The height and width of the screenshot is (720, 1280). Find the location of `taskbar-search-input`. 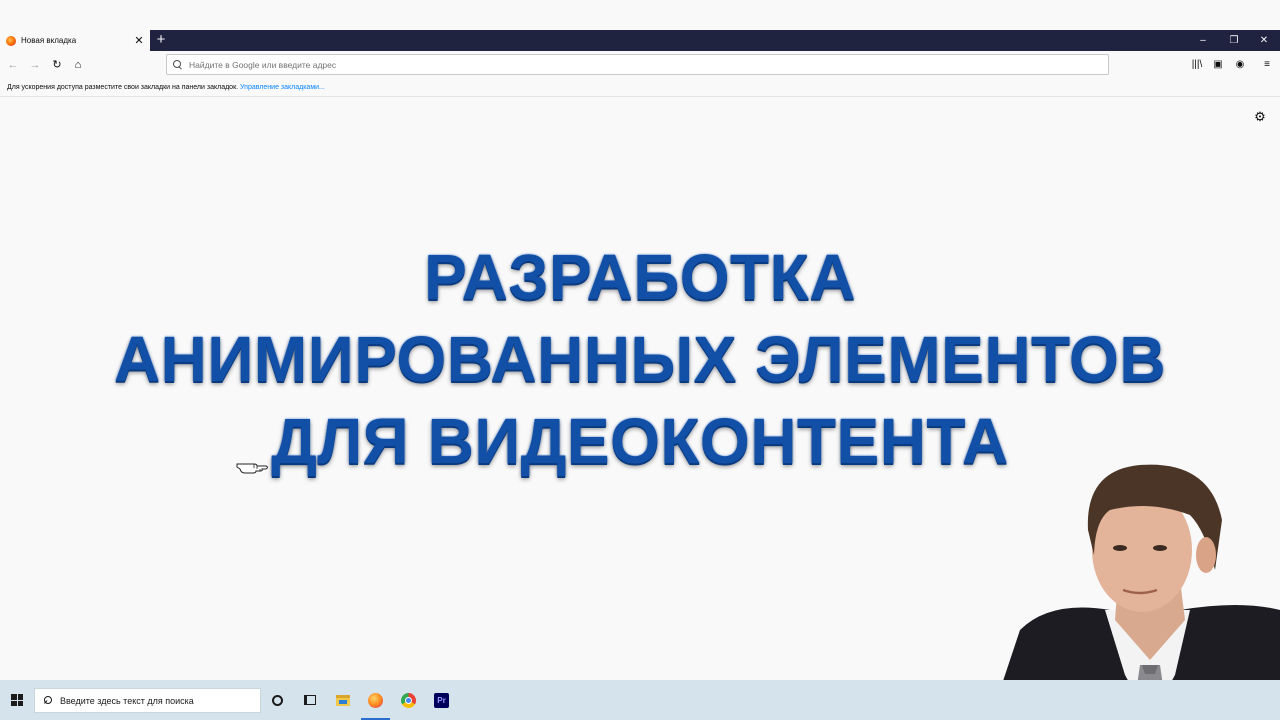

taskbar-search-input is located at coordinates (160, 700).